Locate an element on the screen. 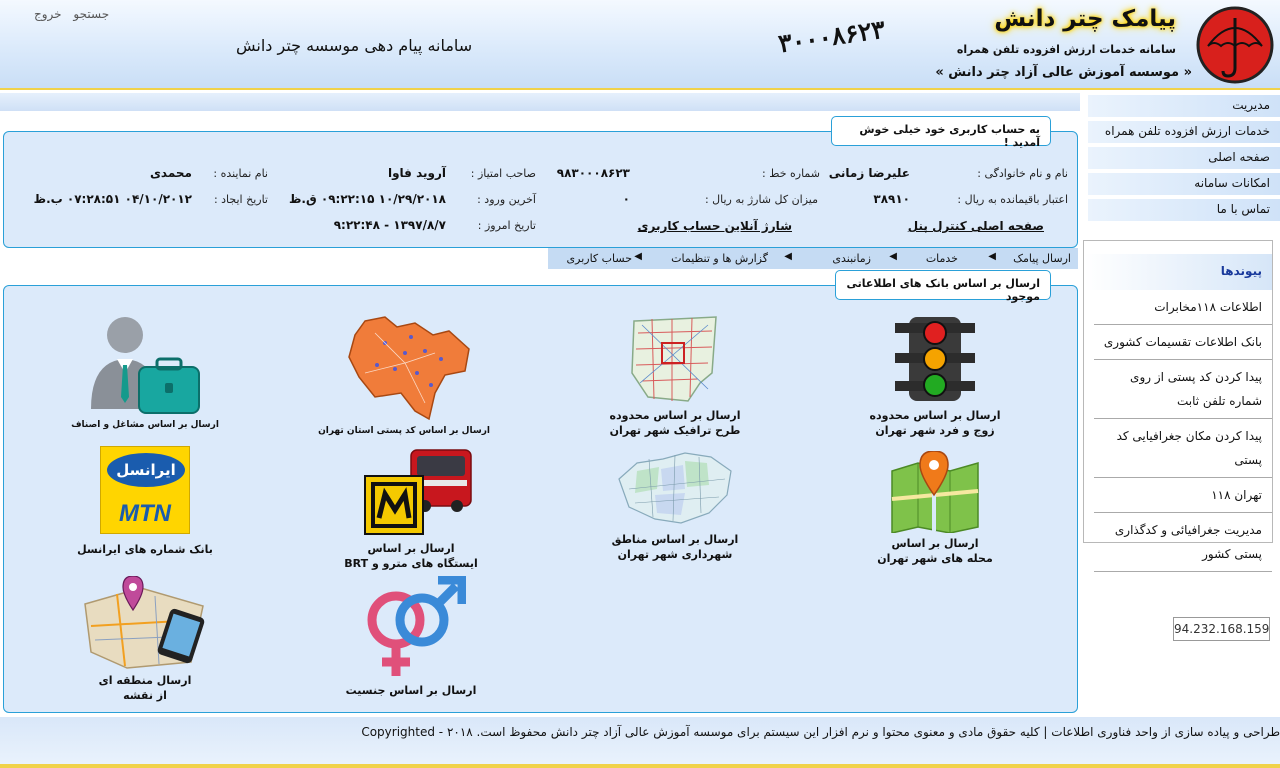 The image size is (1280, 768). credit-label: اعتبار باقیمانده به ریال : is located at coordinates (1012, 199).